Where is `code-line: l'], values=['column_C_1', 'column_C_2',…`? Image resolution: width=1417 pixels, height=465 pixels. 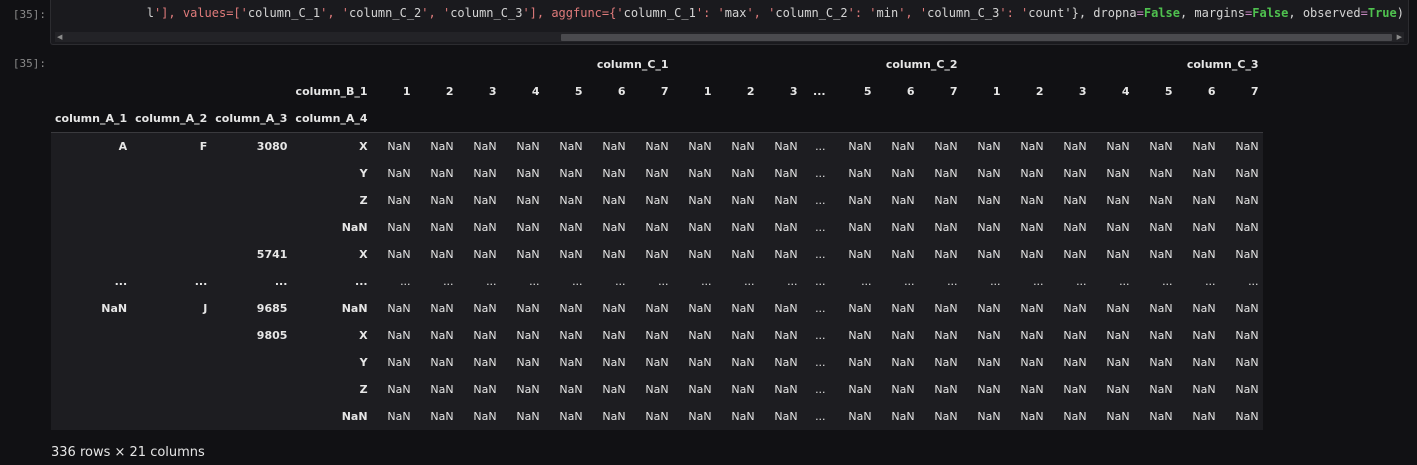
code-line: l'], values=['column_C_1', 'column_C_2',… is located at coordinates (775, 13).